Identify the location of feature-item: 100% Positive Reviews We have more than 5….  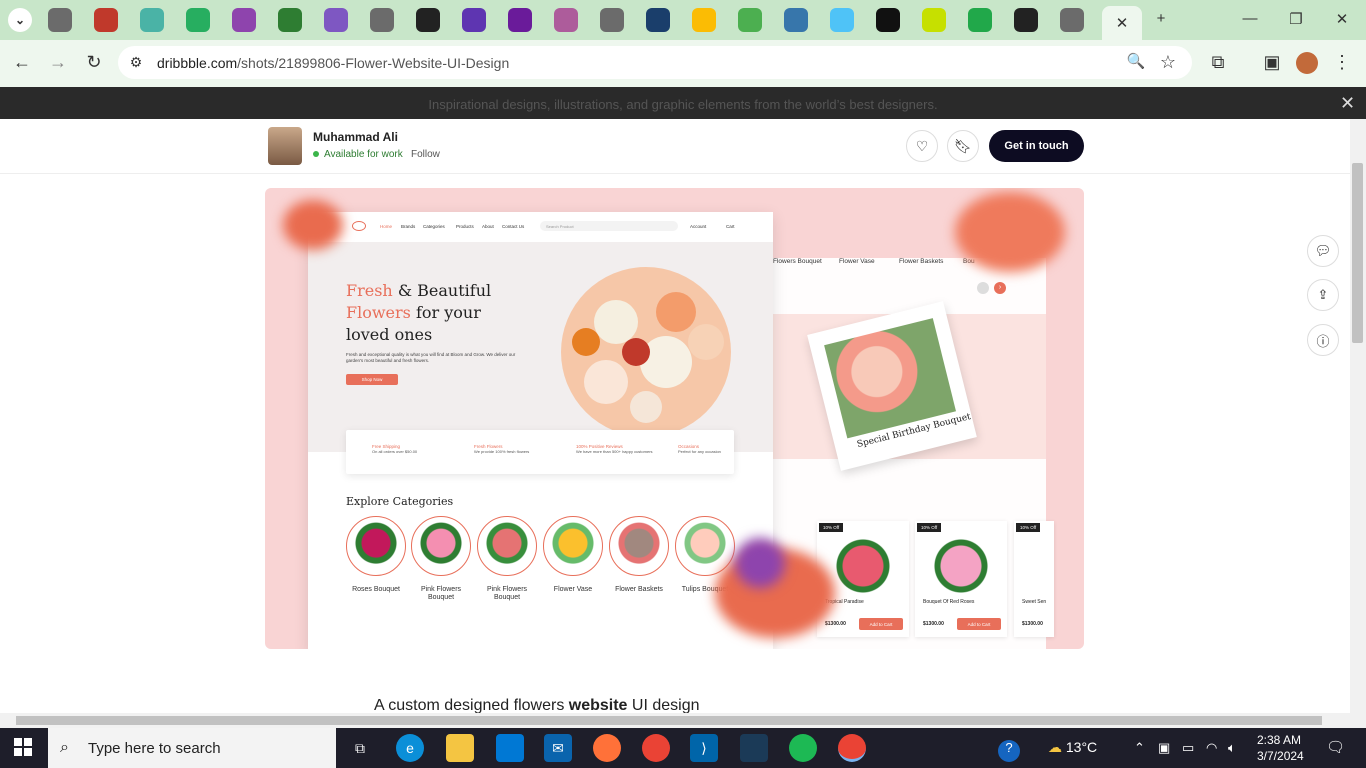
(614, 449).